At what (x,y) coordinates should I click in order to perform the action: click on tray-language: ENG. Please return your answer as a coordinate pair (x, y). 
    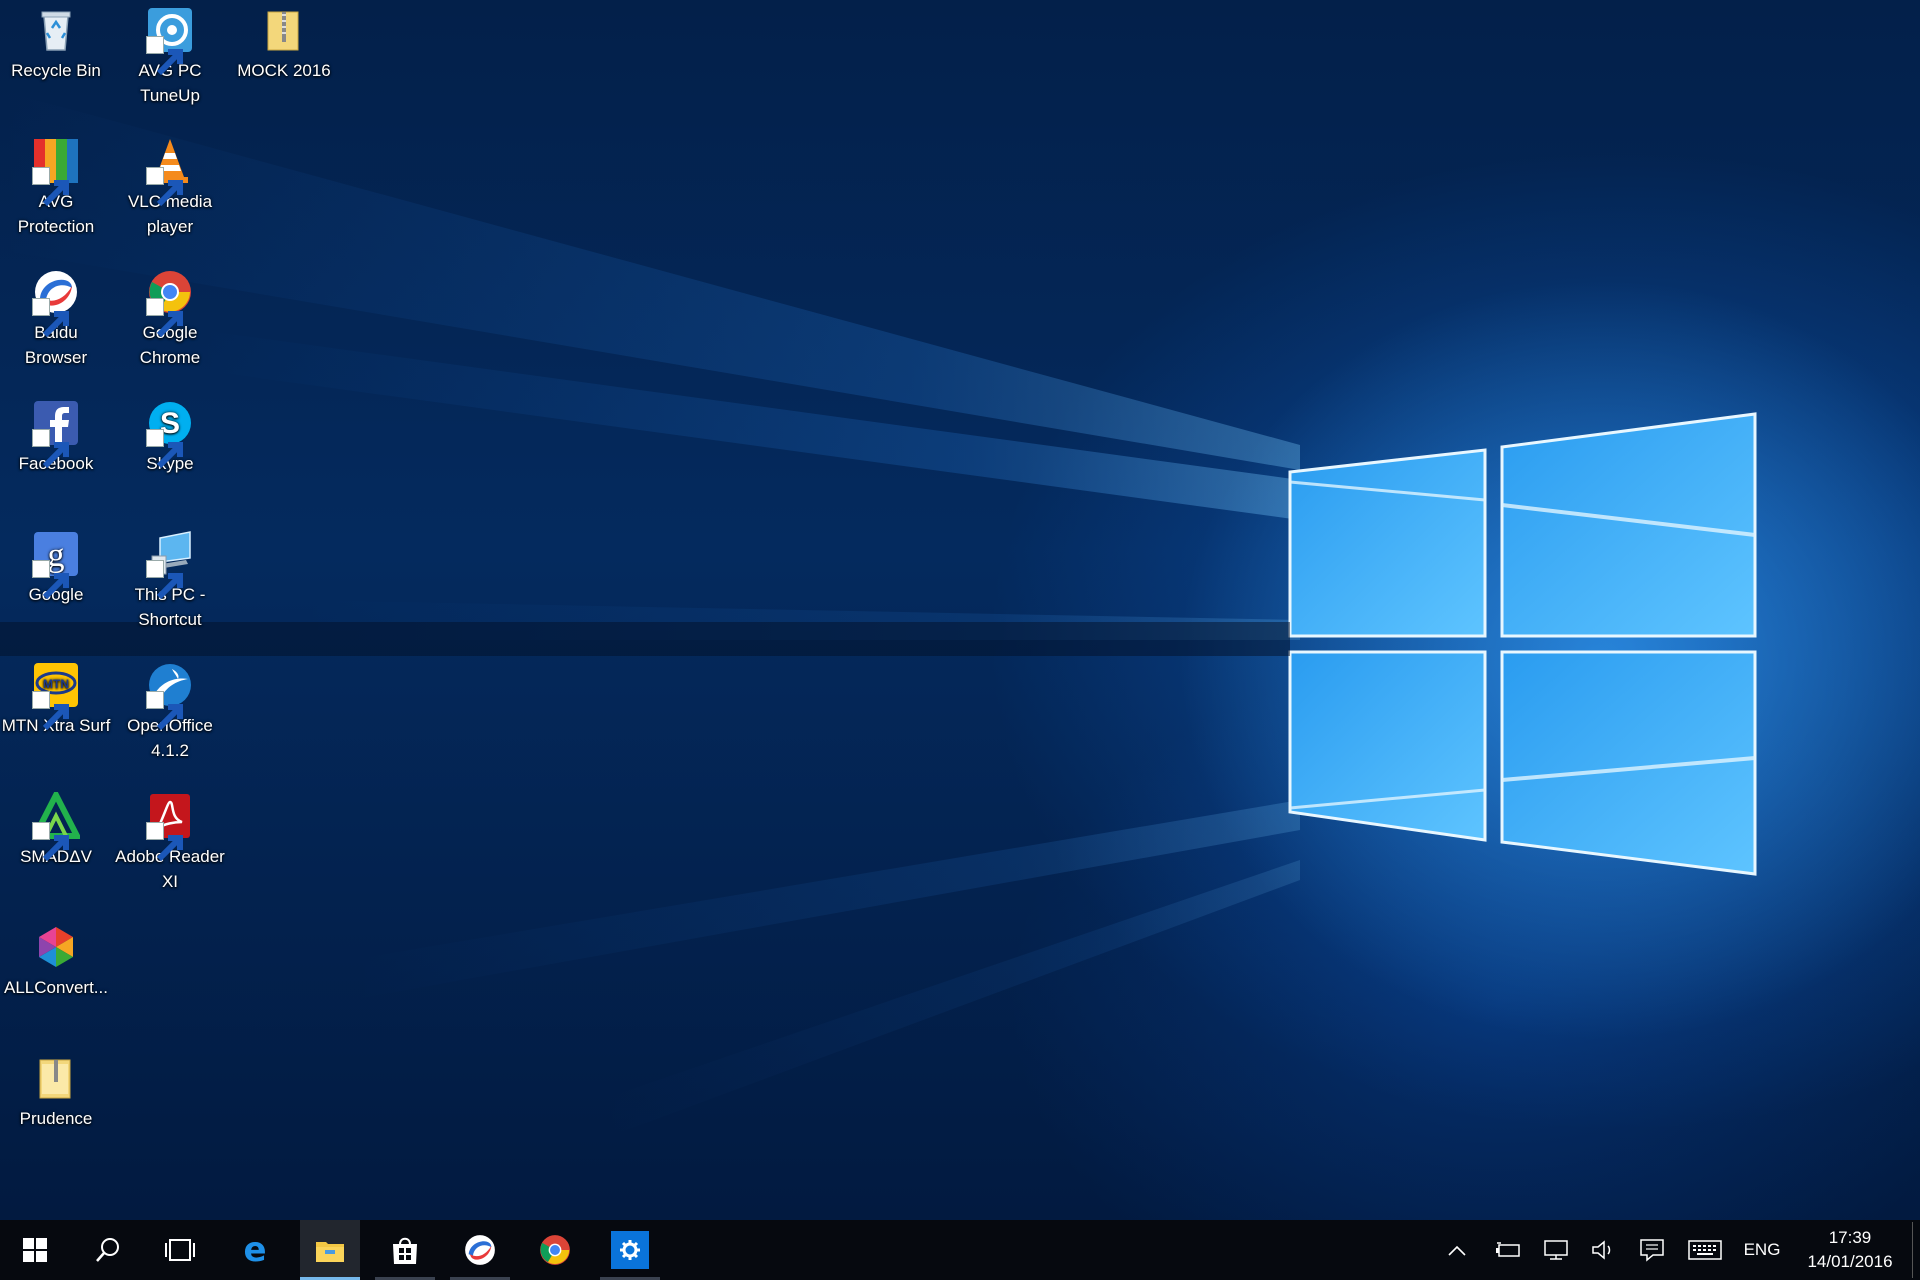
    Looking at the image, I should click on (1762, 1250).